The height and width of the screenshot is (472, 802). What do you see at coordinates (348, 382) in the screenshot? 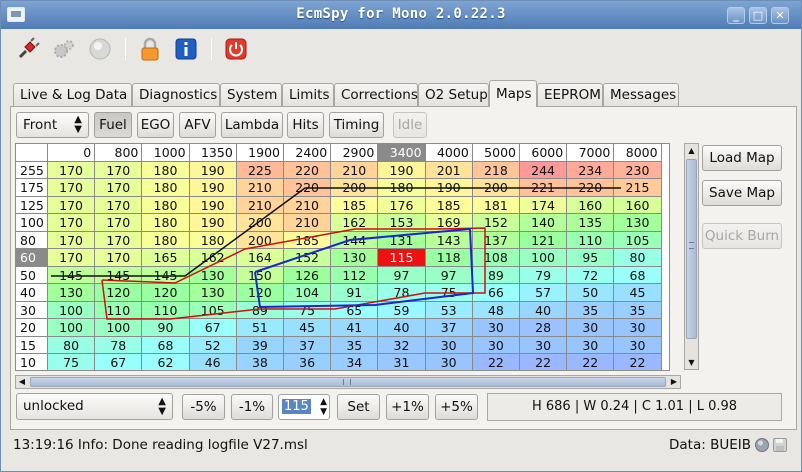
I see `horizontal-scrollbar: ◀ ▶` at bounding box center [348, 382].